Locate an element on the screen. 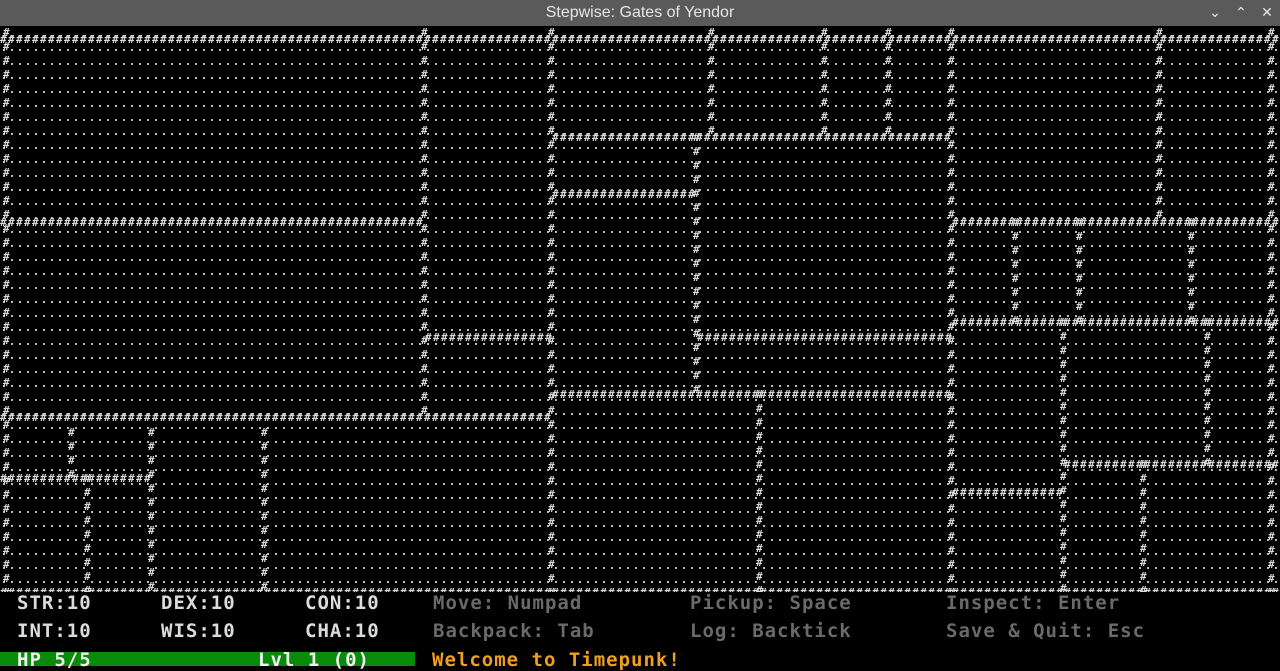 Image resolution: width=1280 pixels, height=671 pixels. hp-text: HP 5/5 is located at coordinates (54, 660).